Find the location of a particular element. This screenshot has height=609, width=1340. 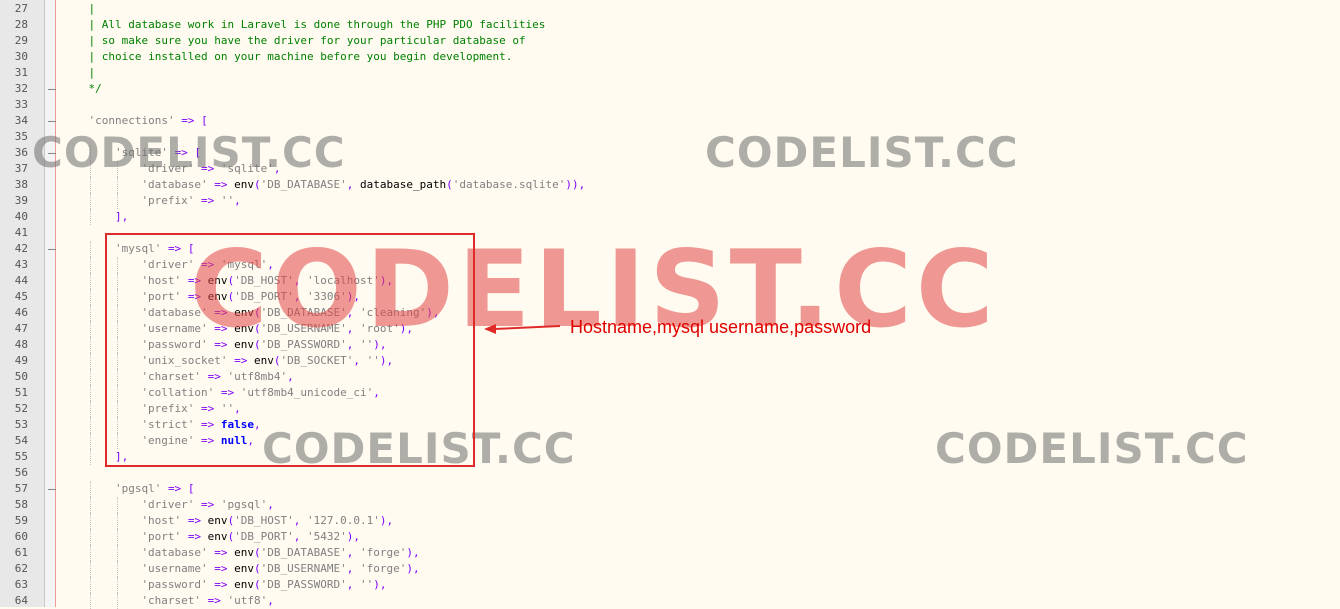

code-token: | is located at coordinates (92, 8).